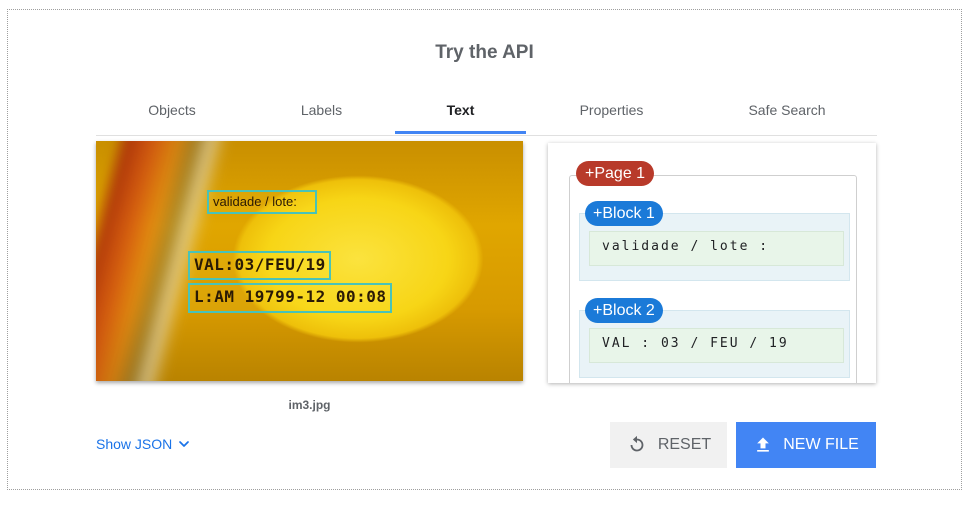 This screenshot has height=506, width=974. I want to click on image-filename: im3.jpg, so click(309, 405).